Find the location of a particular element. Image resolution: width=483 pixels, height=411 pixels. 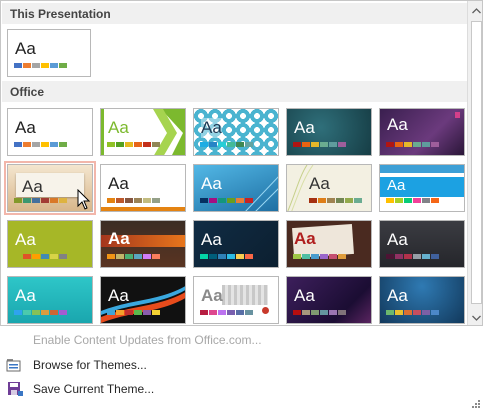

theme-thumb-ion: Aa is located at coordinates (422, 132).